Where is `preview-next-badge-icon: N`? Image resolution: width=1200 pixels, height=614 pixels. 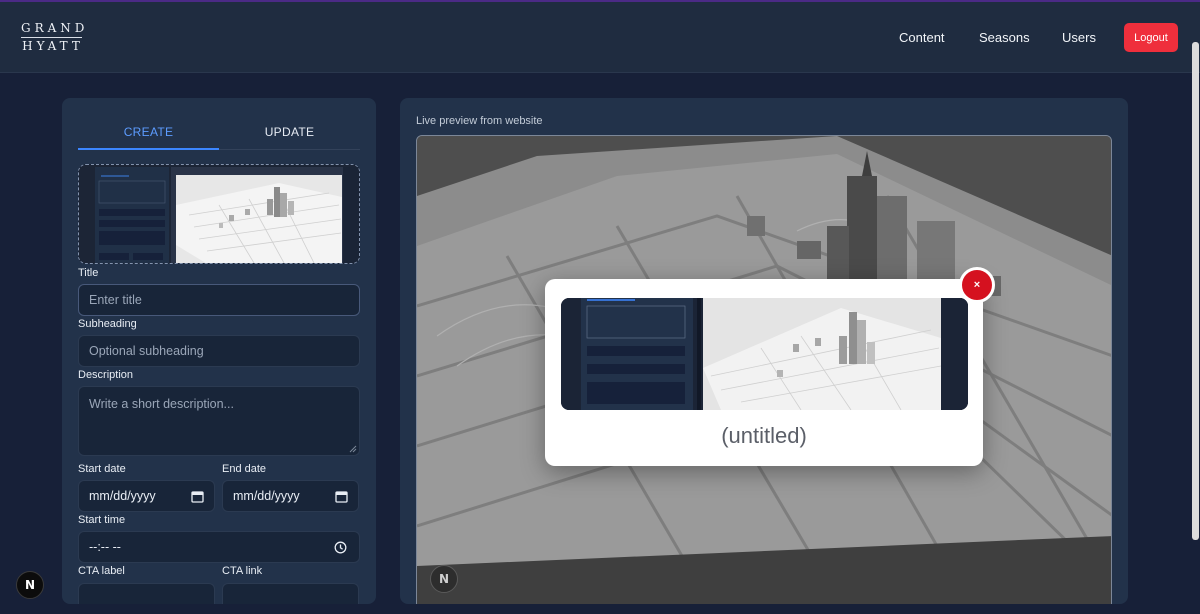
preview-next-badge-icon: N is located at coordinates (444, 579).